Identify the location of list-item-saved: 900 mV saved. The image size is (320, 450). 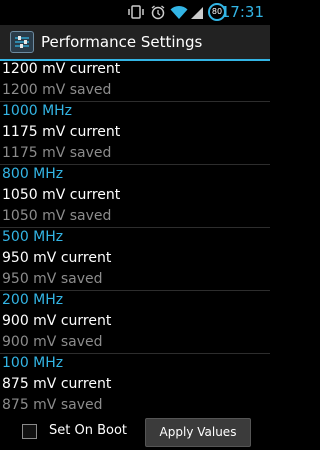
(52, 342).